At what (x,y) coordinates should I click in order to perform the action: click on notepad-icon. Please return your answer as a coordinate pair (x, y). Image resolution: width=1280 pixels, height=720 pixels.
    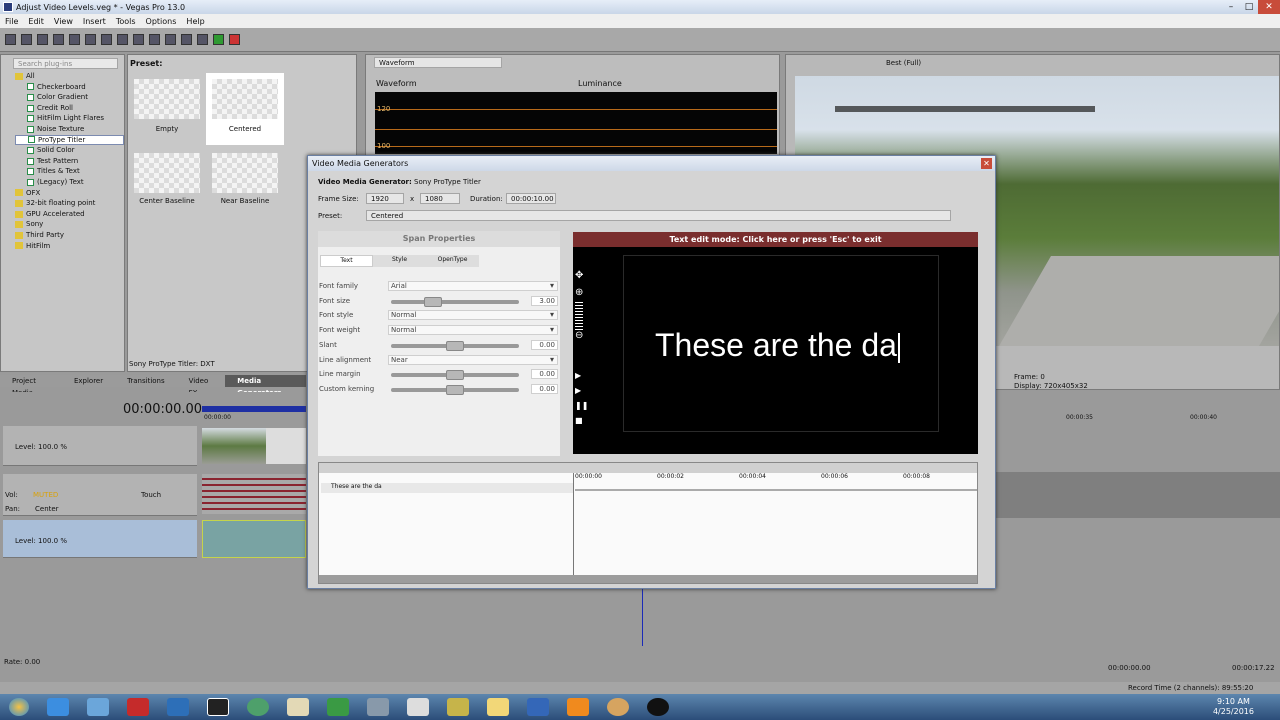
    Looking at the image, I should click on (298, 707).